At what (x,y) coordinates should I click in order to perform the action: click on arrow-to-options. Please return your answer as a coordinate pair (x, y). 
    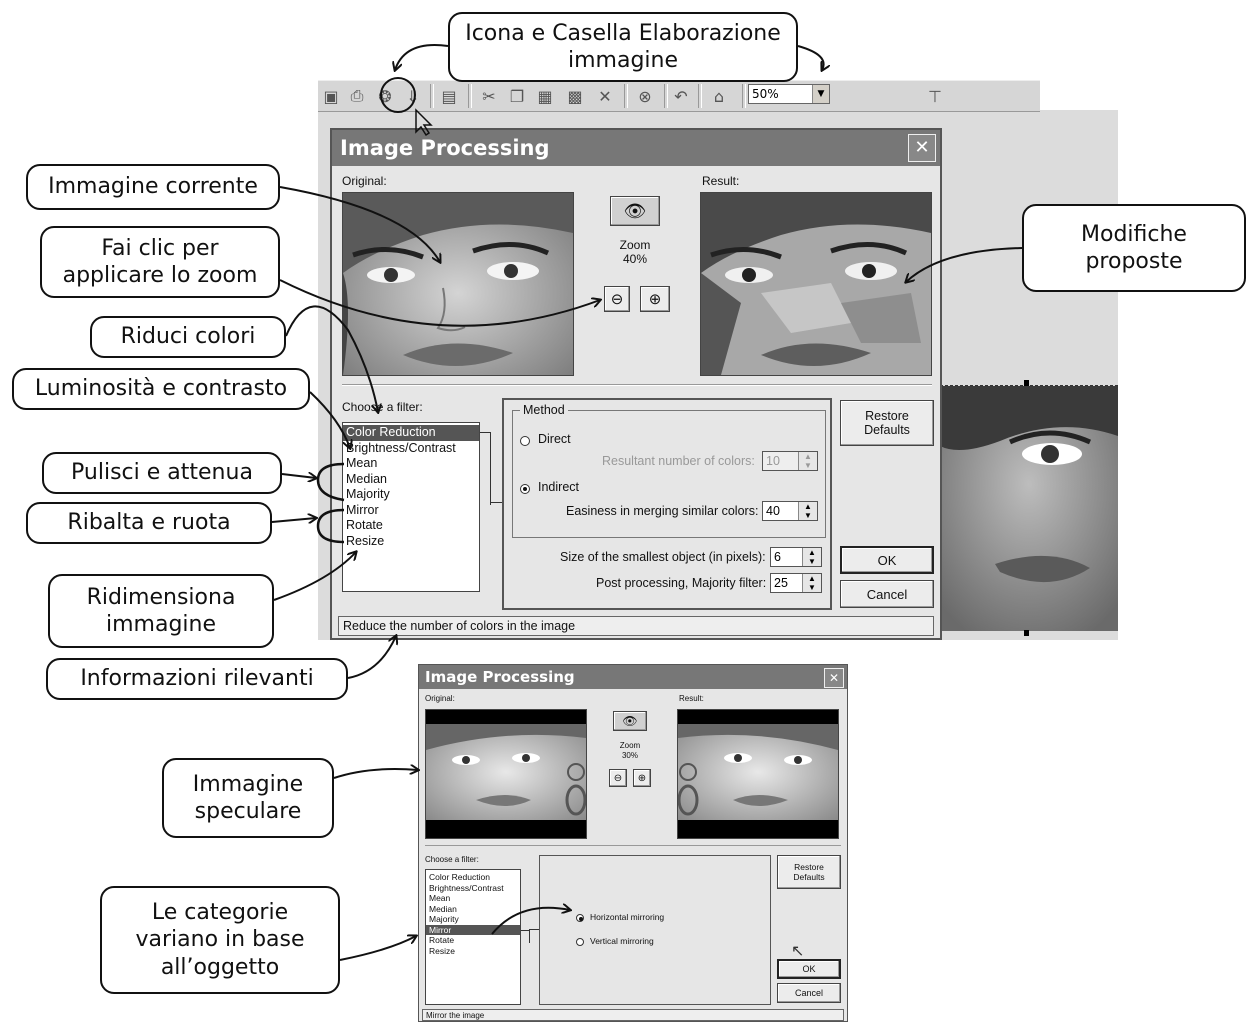
    Looking at the image, I should click on (530, 921).